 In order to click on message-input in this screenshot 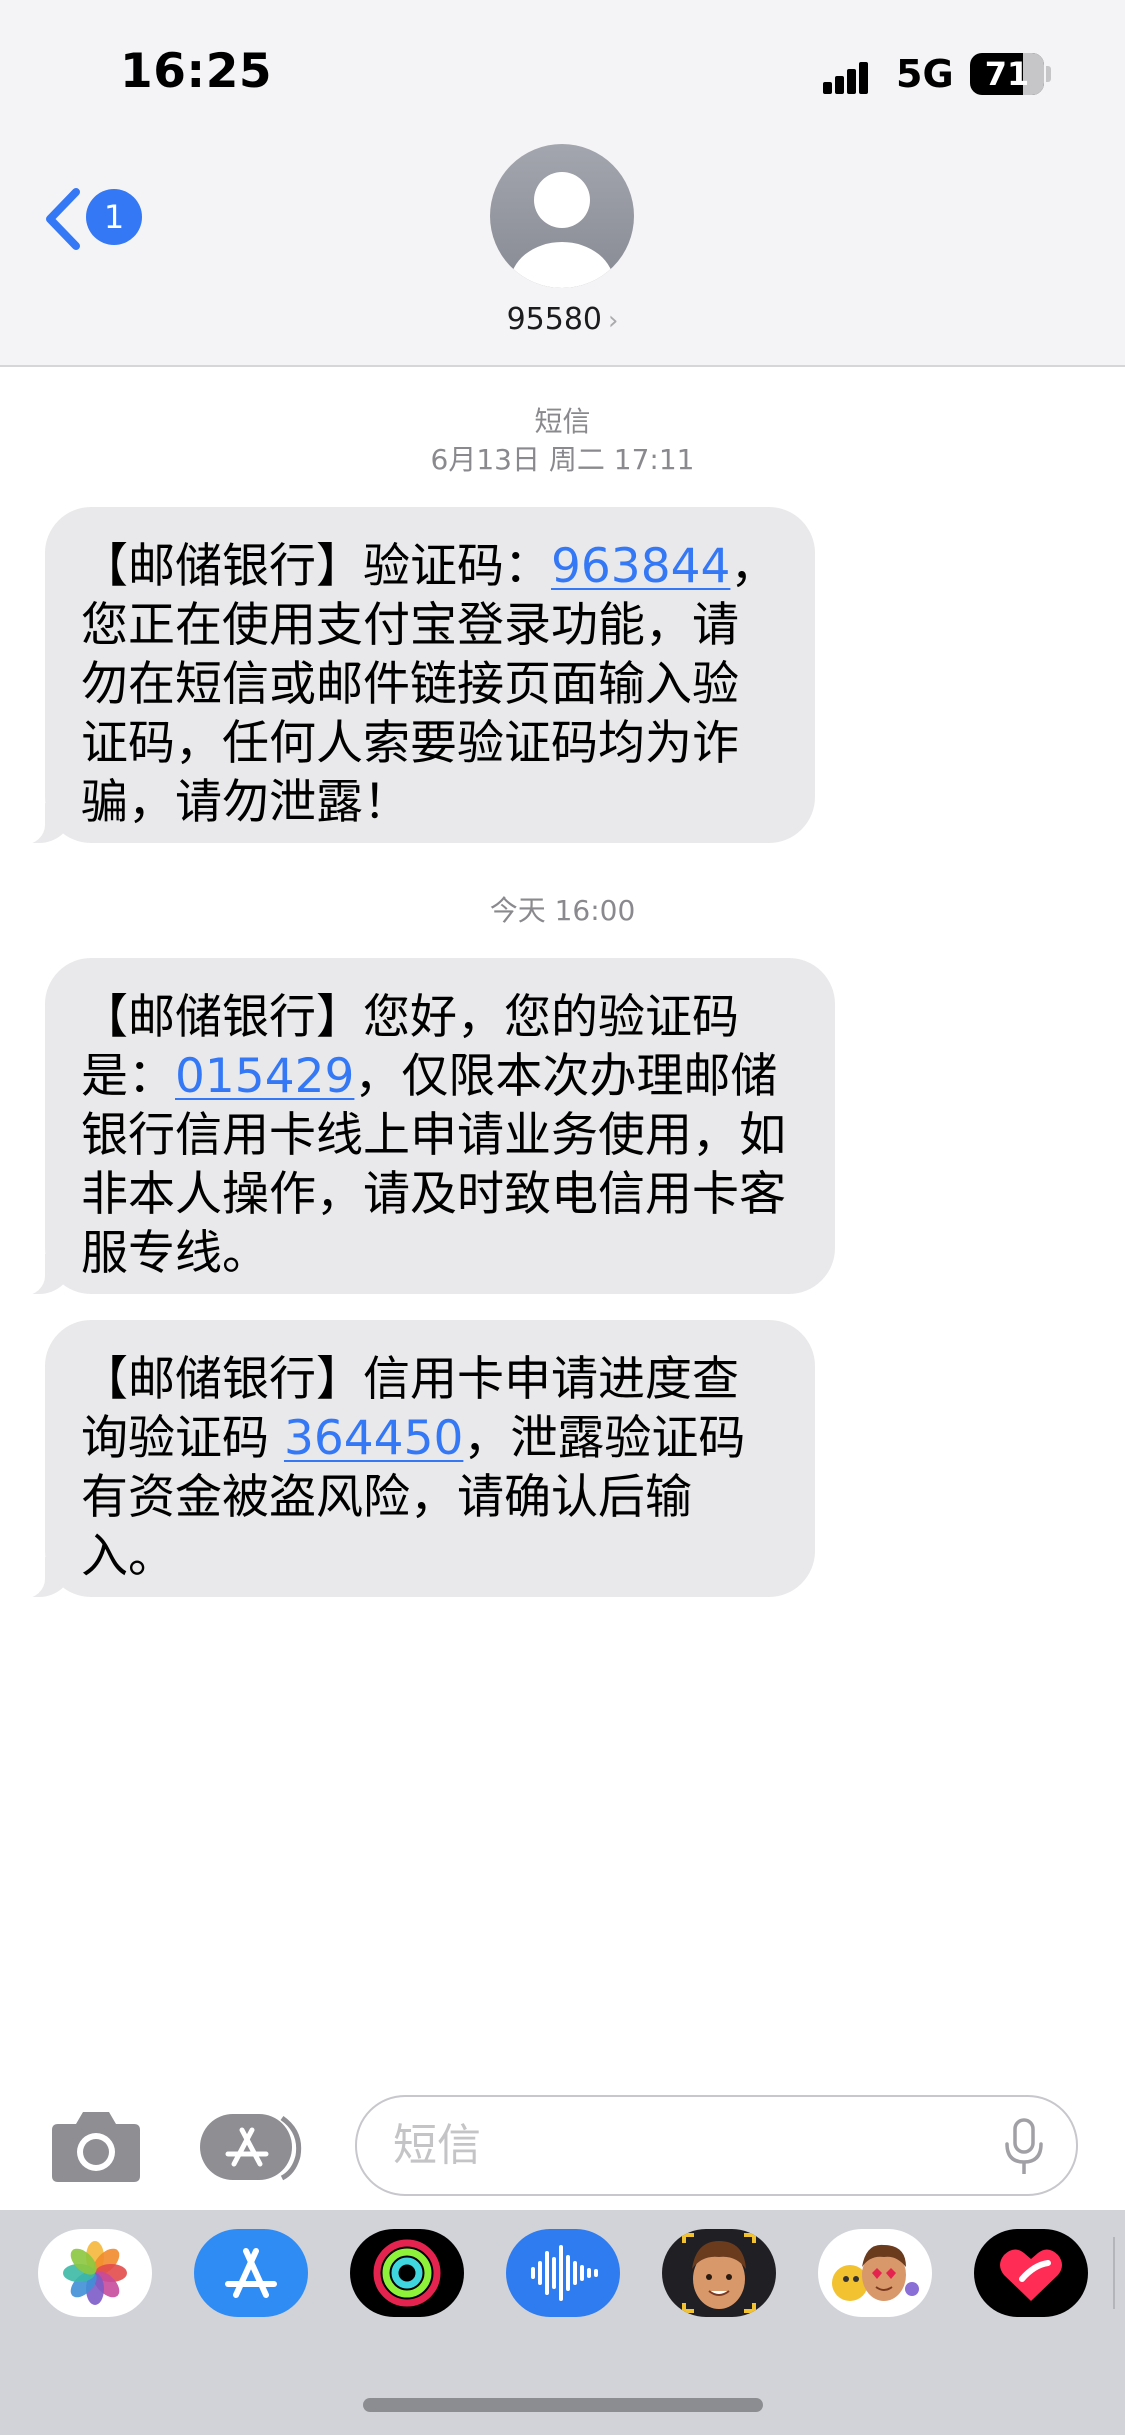, I will do `click(716, 2145)`.